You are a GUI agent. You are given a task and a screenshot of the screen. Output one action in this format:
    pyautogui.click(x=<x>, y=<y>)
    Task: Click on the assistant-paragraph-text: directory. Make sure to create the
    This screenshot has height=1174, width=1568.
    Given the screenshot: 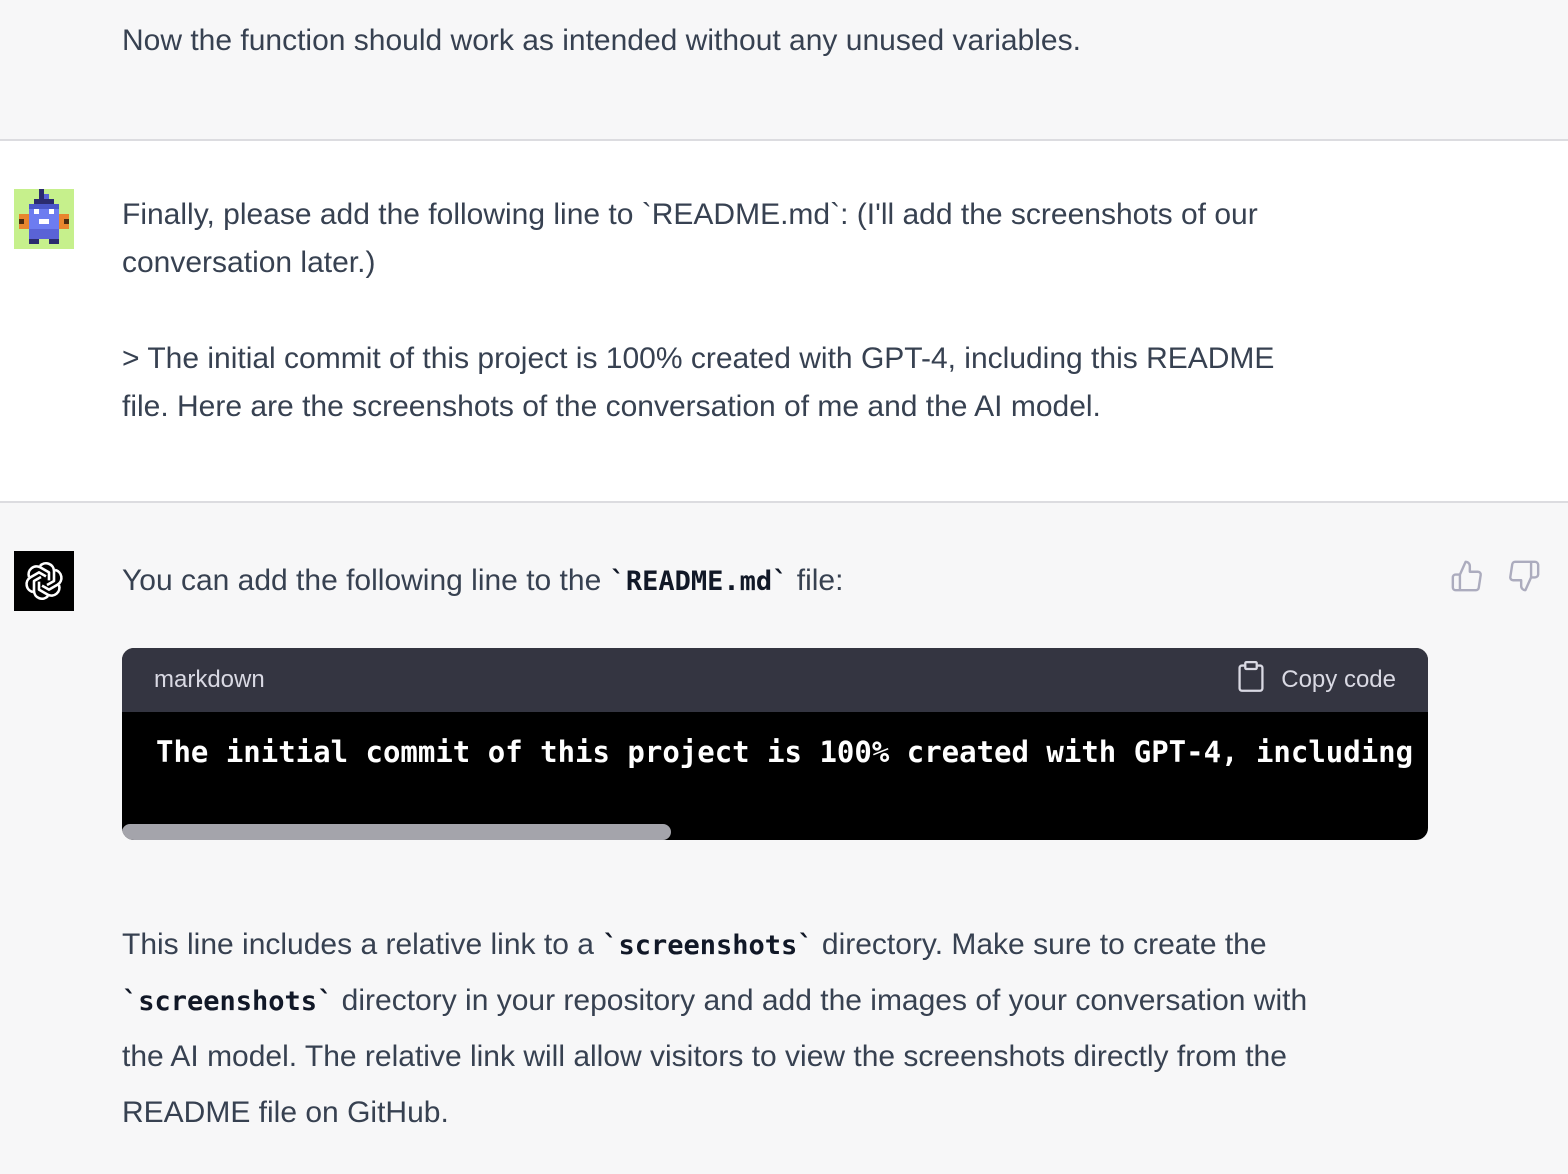 What is the action you would take?
    pyautogui.click(x=1040, y=944)
    